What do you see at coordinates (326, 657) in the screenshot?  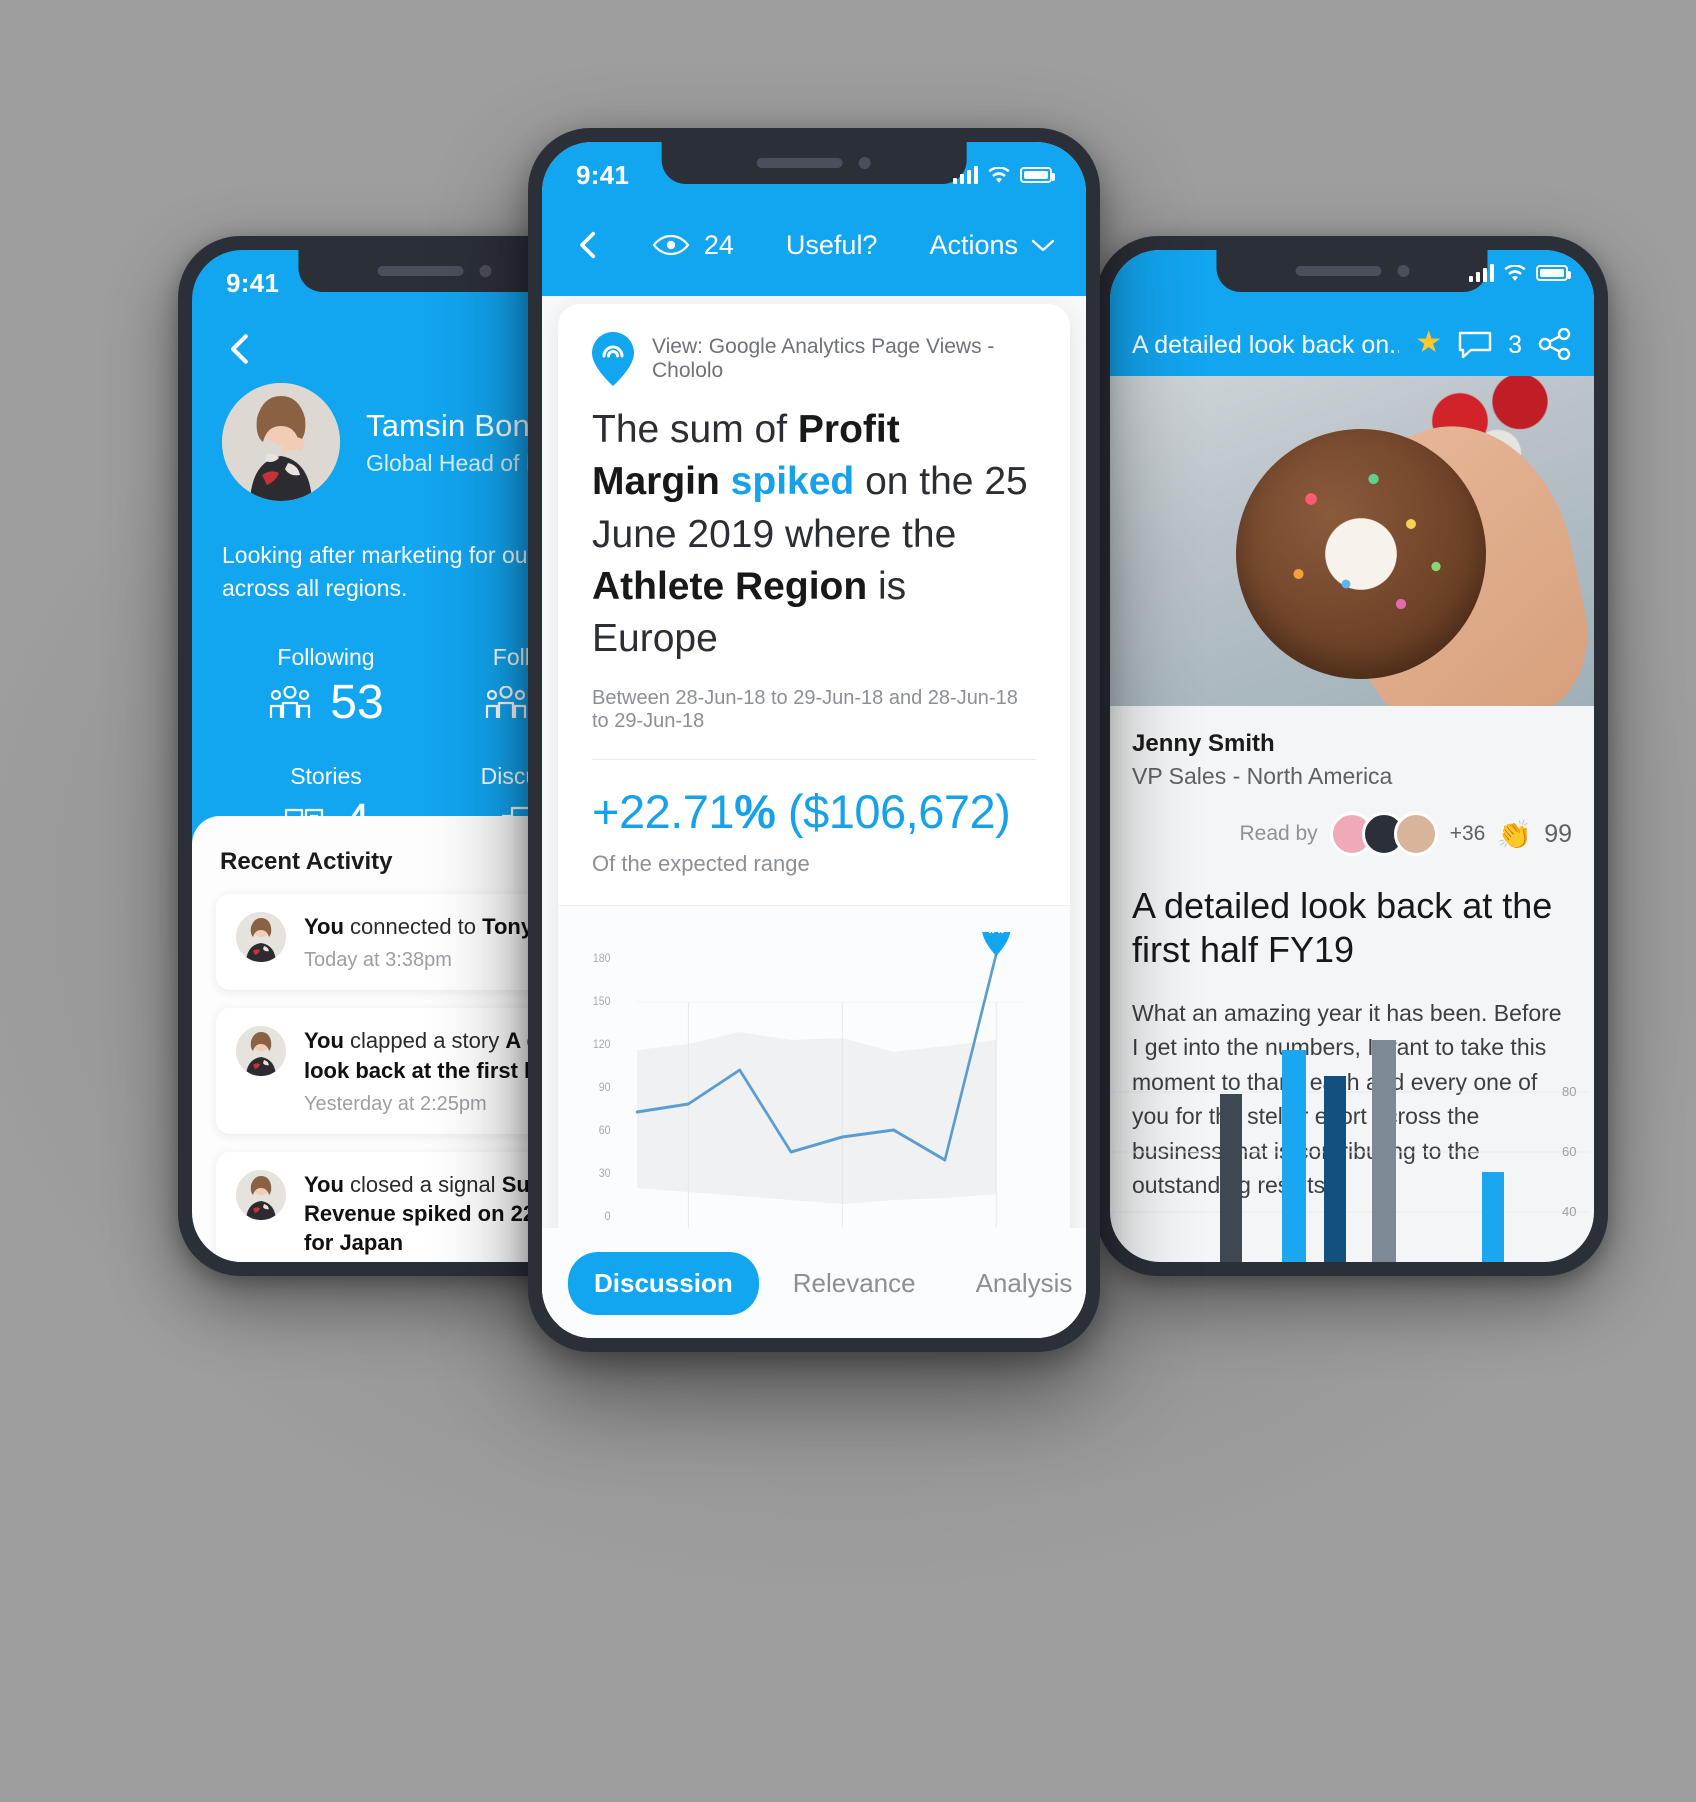 I see `stat-label: Following` at bounding box center [326, 657].